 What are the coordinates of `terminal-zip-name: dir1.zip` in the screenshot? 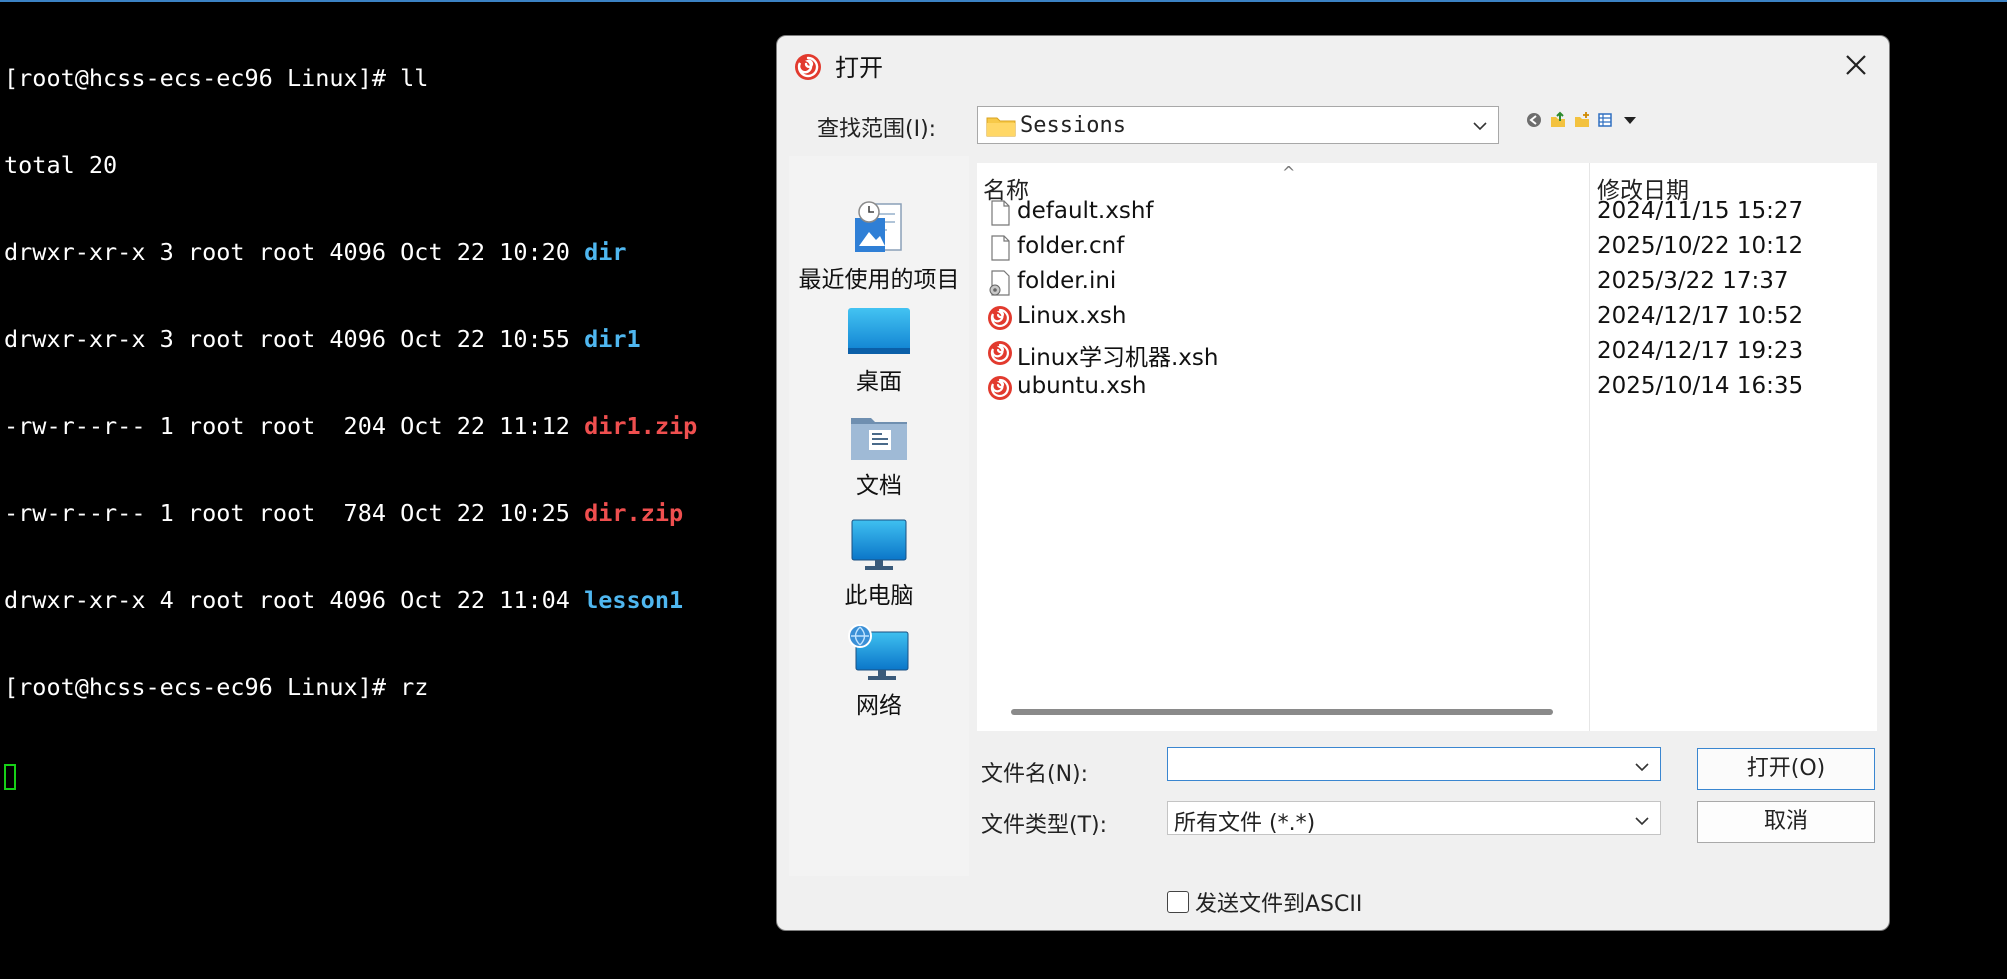 It's located at (641, 426).